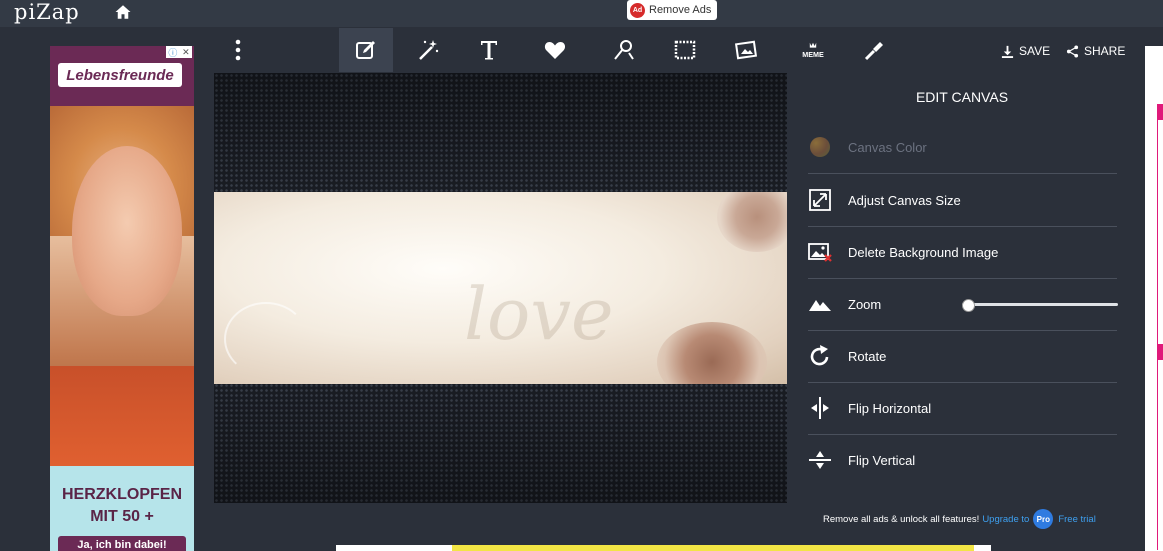  I want to click on love-watermark: love, so click(539, 314).